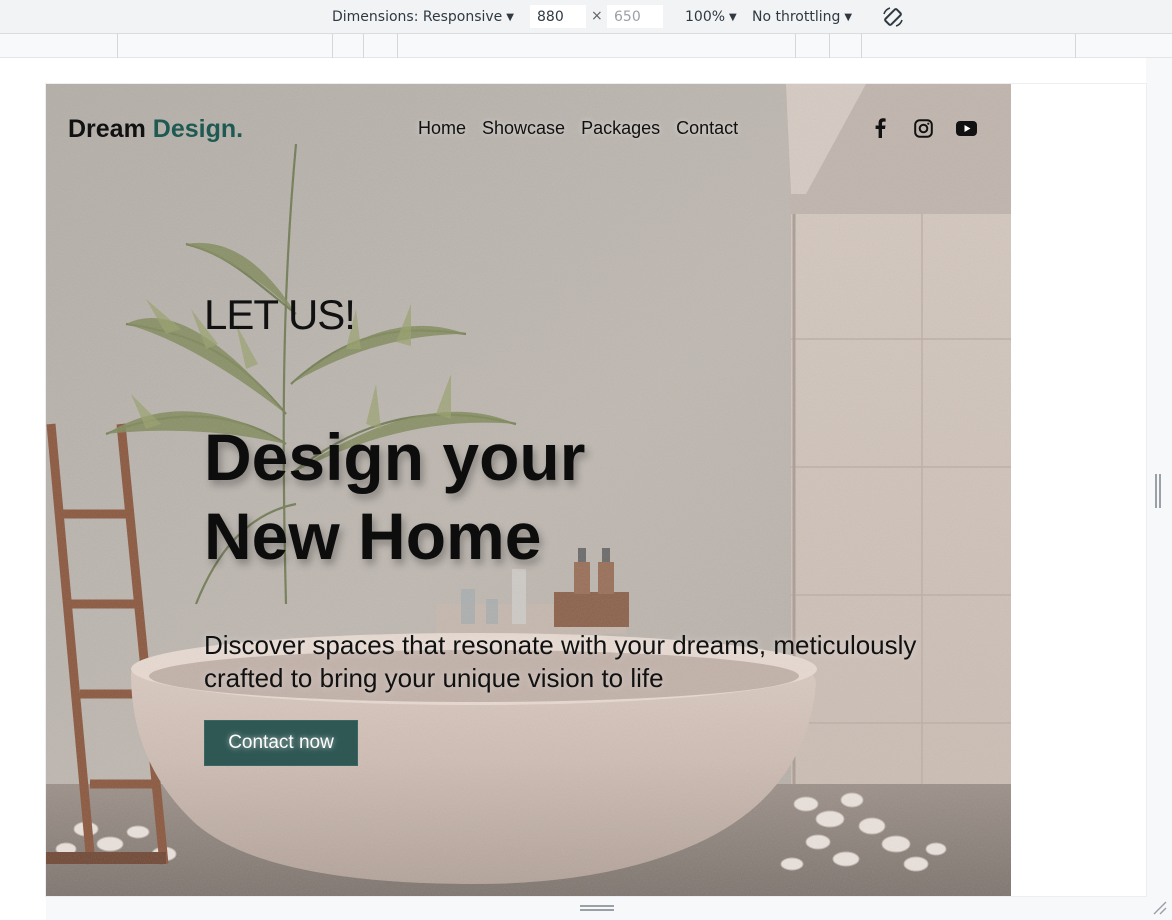 This screenshot has height=920, width=1172. Describe the element at coordinates (796, 17) in the screenshot. I see `throttling-value: No throttling` at that location.